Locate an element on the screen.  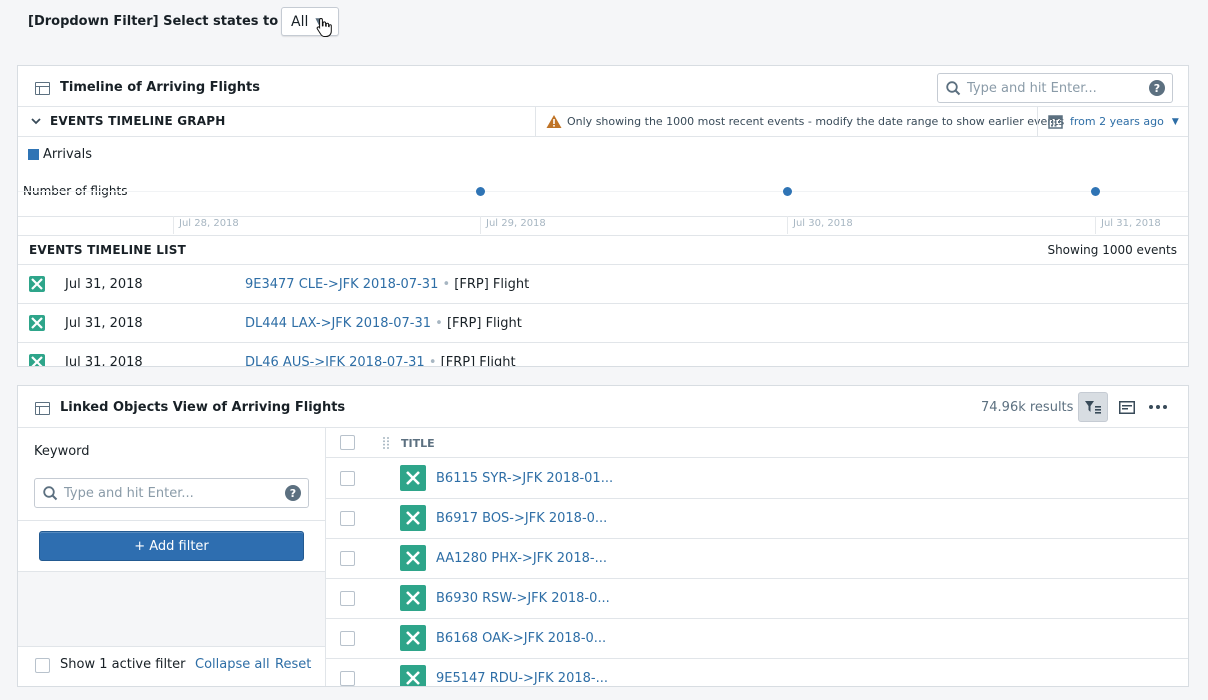
show-active-filter-label: Show 1 active filter is located at coordinates (123, 664).